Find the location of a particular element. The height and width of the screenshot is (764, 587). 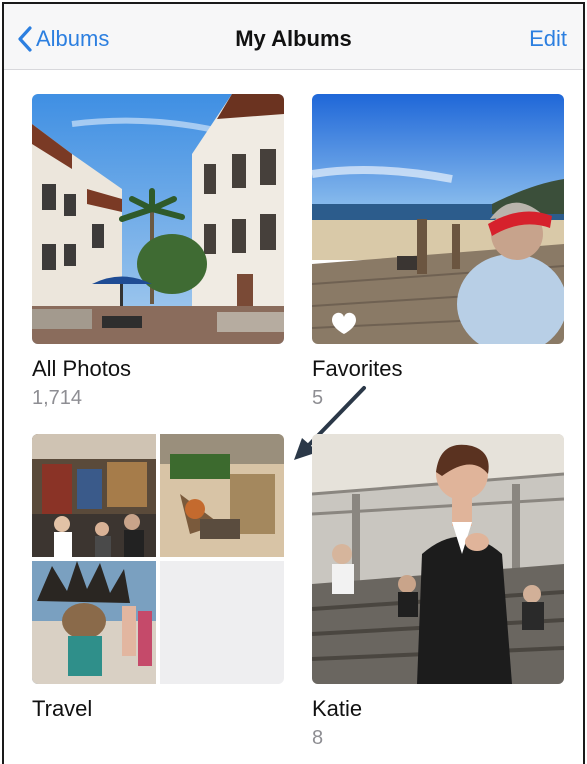

album-count: 1,714 is located at coordinates (57, 398).